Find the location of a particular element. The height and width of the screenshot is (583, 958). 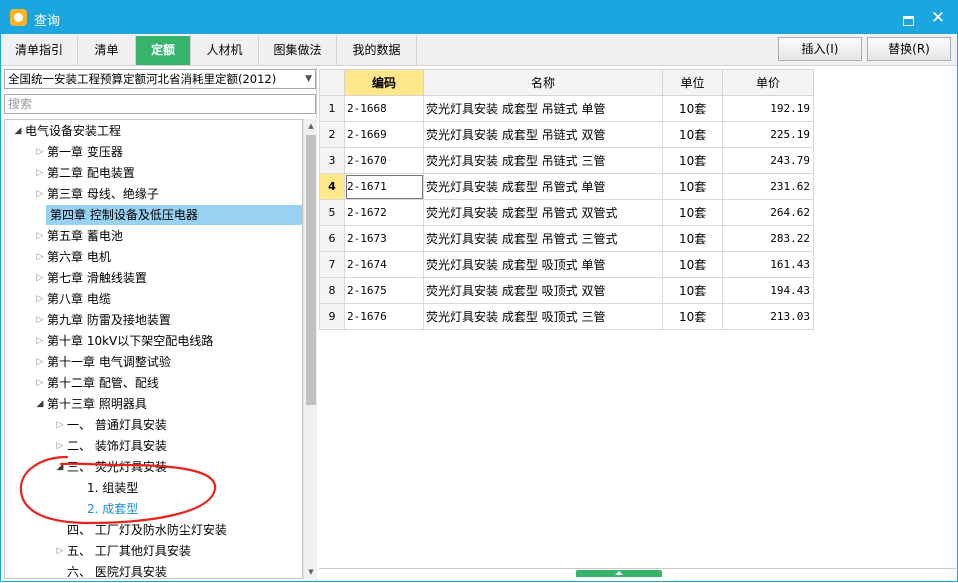

table-row: 4 2-1671 荧光灯具安装 成套型 吊管式 单管 10套 231.62 is located at coordinates (566, 186).